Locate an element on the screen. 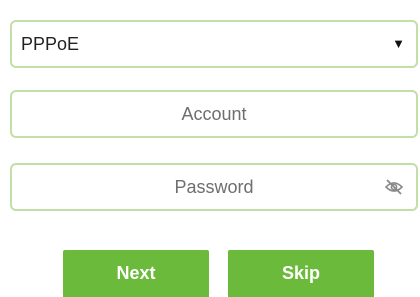 The width and height of the screenshot is (420, 297). account-placeholder: Account is located at coordinates (214, 114).